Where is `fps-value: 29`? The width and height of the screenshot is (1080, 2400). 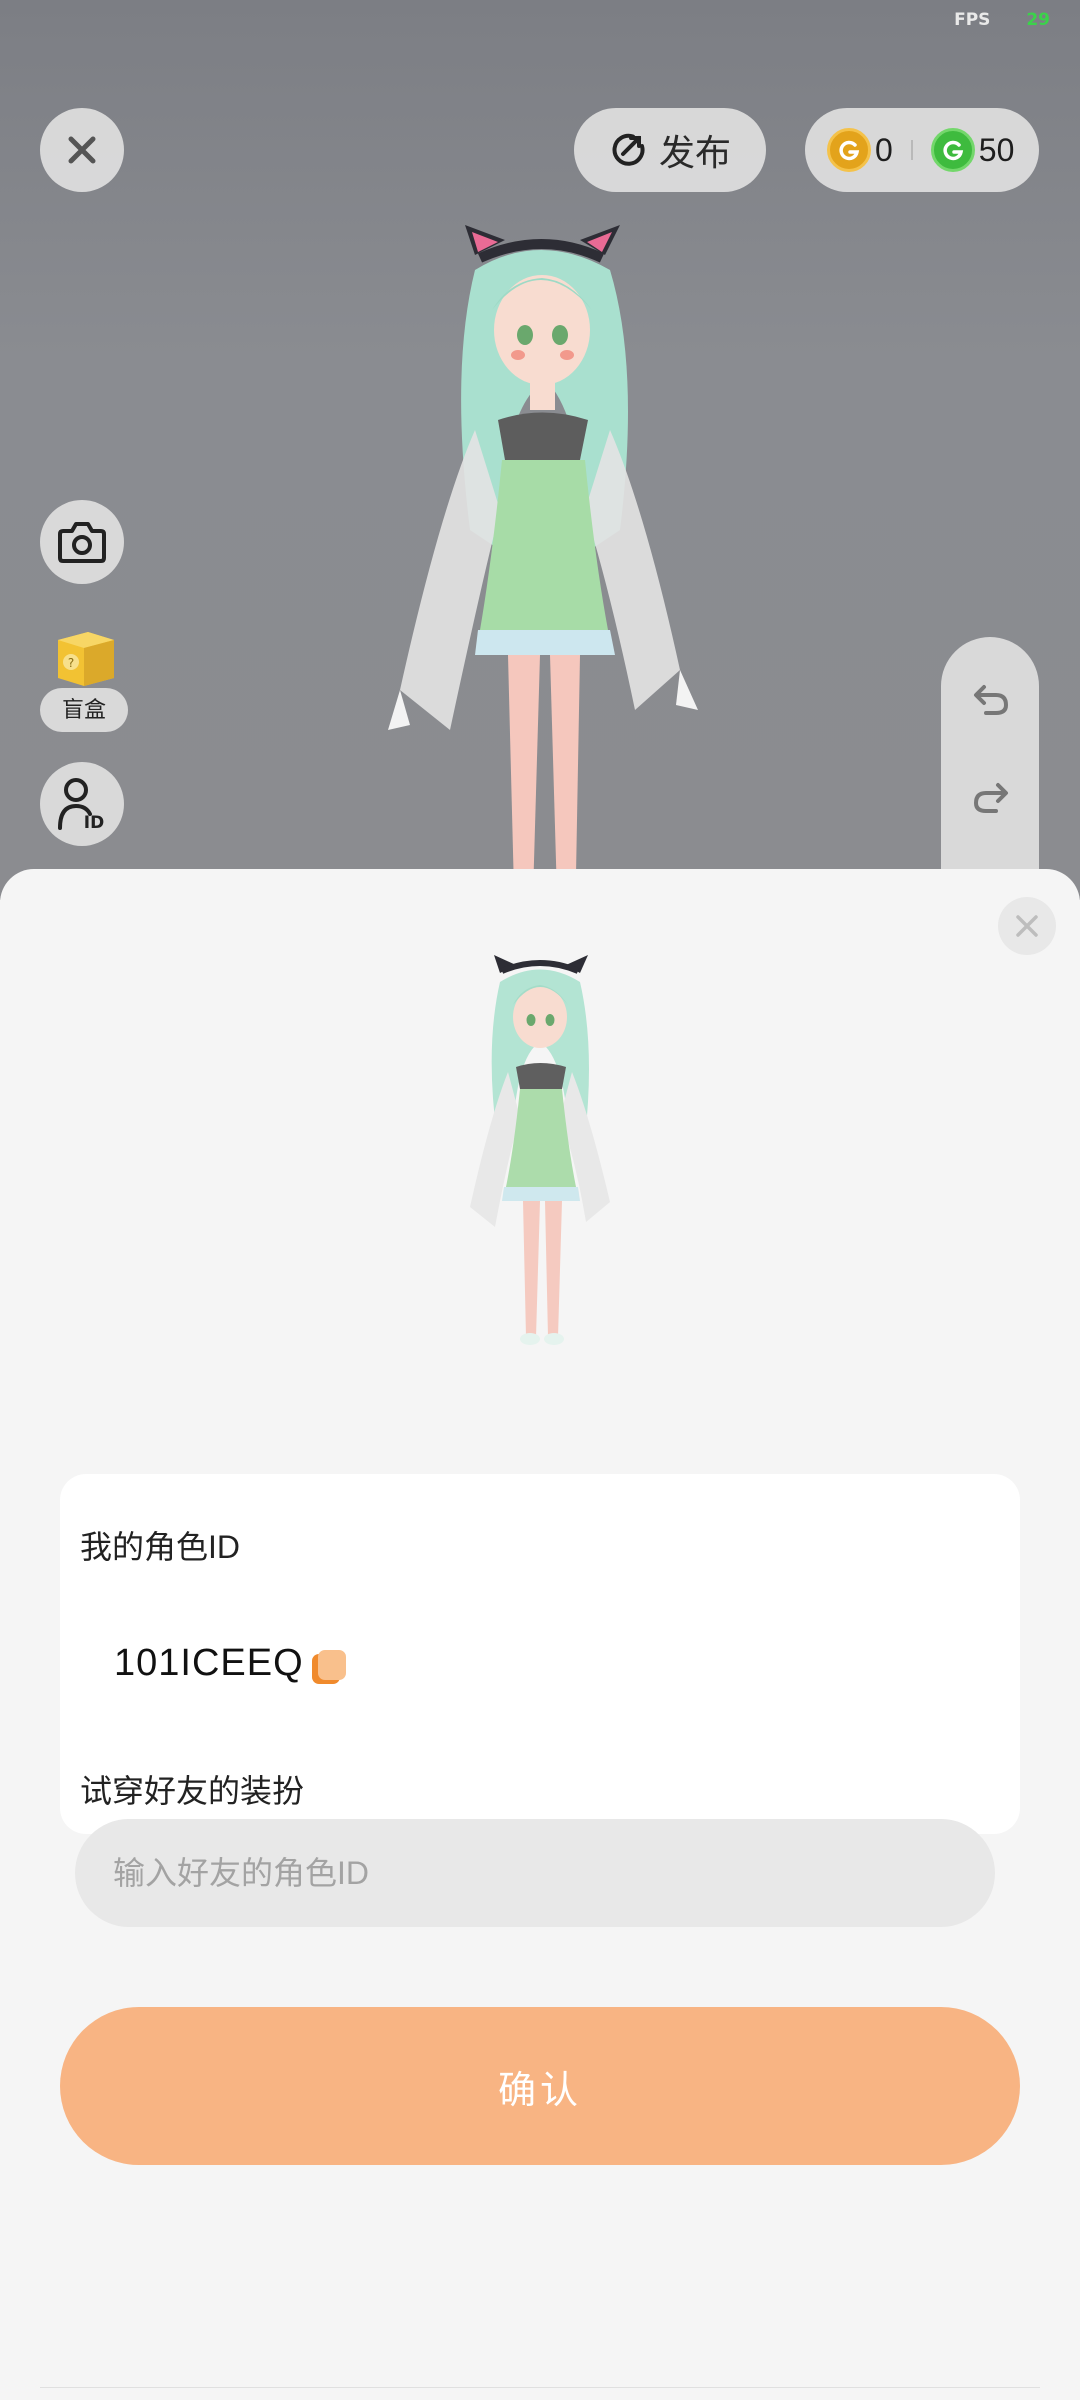
fps-value: 29 is located at coordinates (1038, 20).